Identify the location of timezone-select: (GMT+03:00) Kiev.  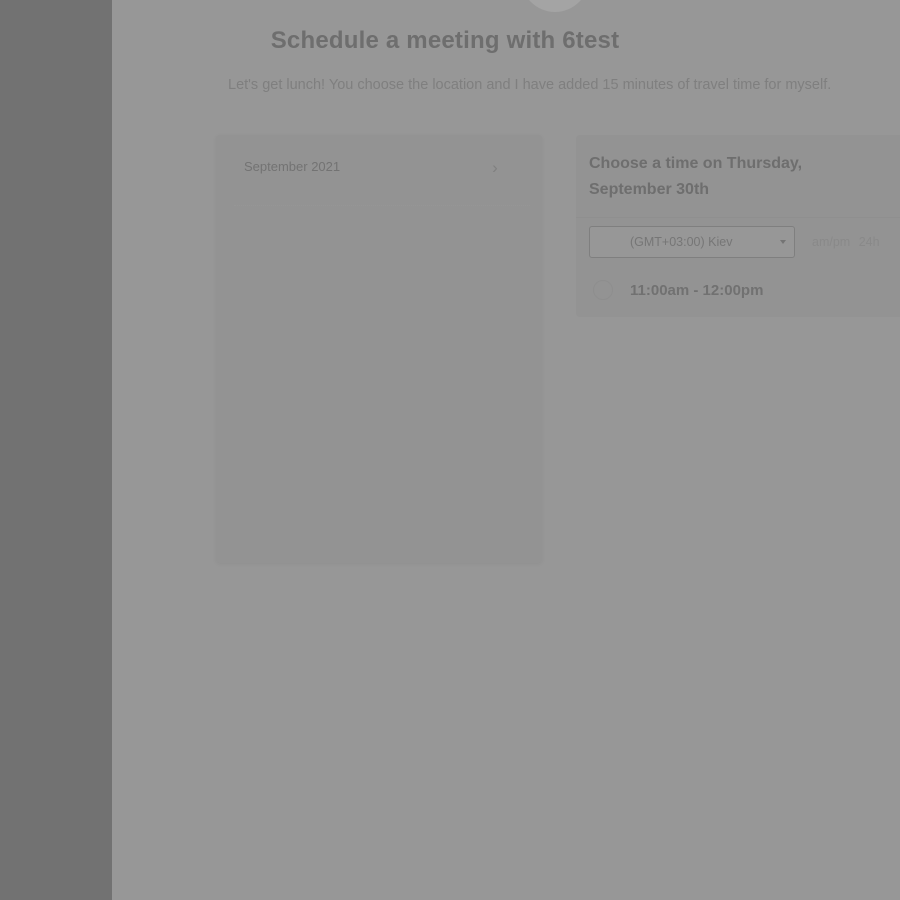
(692, 242).